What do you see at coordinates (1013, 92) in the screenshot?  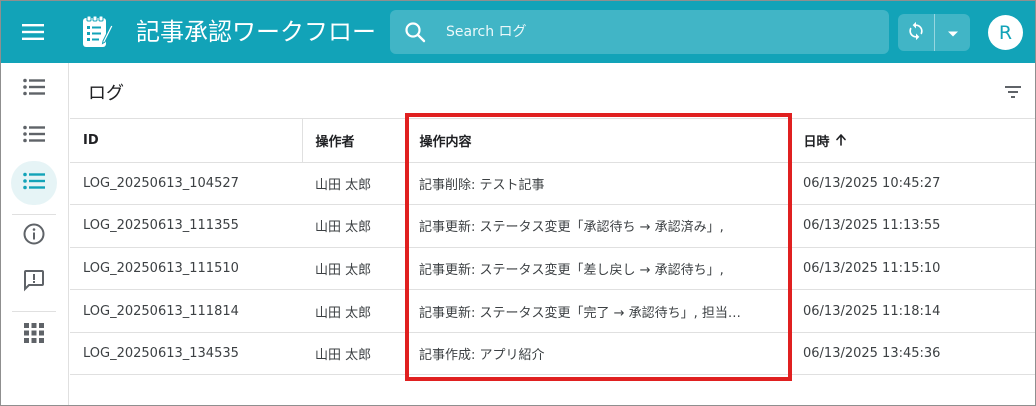 I see `filter-icon` at bounding box center [1013, 92].